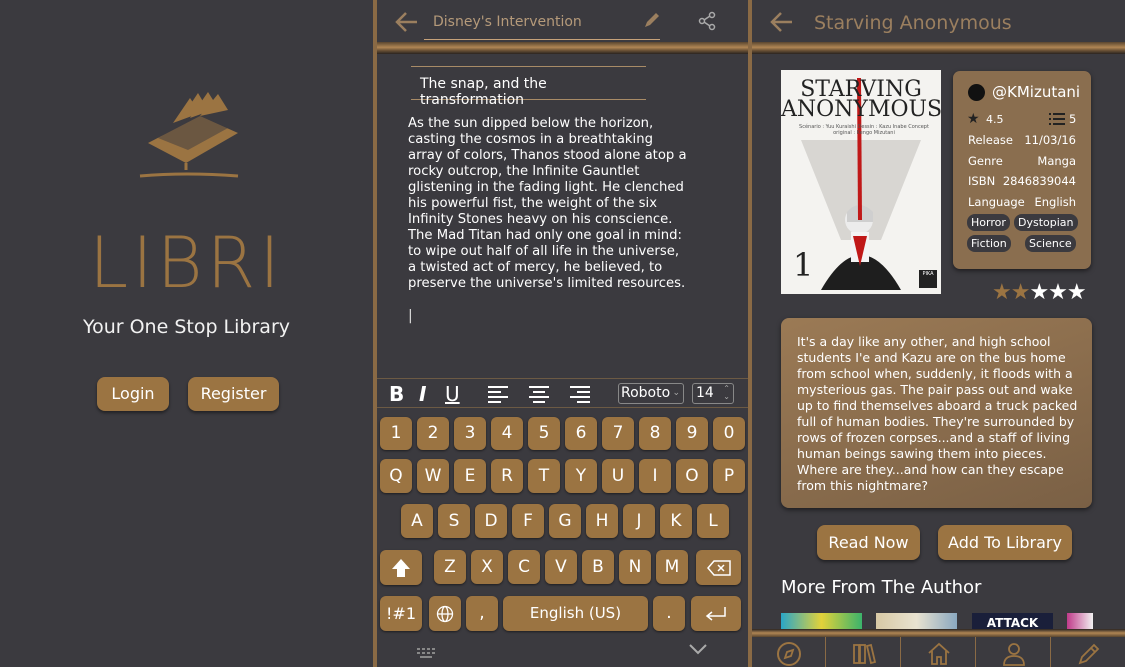 This screenshot has width=1125, height=667. What do you see at coordinates (669, 613) in the screenshot?
I see `period-key: .` at bounding box center [669, 613].